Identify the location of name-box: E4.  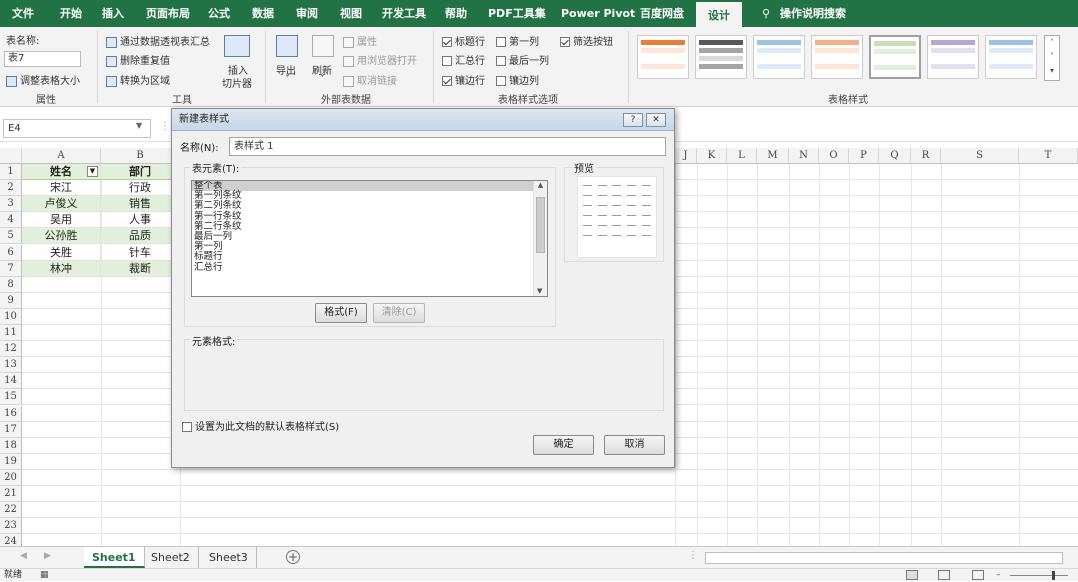
(77, 128).